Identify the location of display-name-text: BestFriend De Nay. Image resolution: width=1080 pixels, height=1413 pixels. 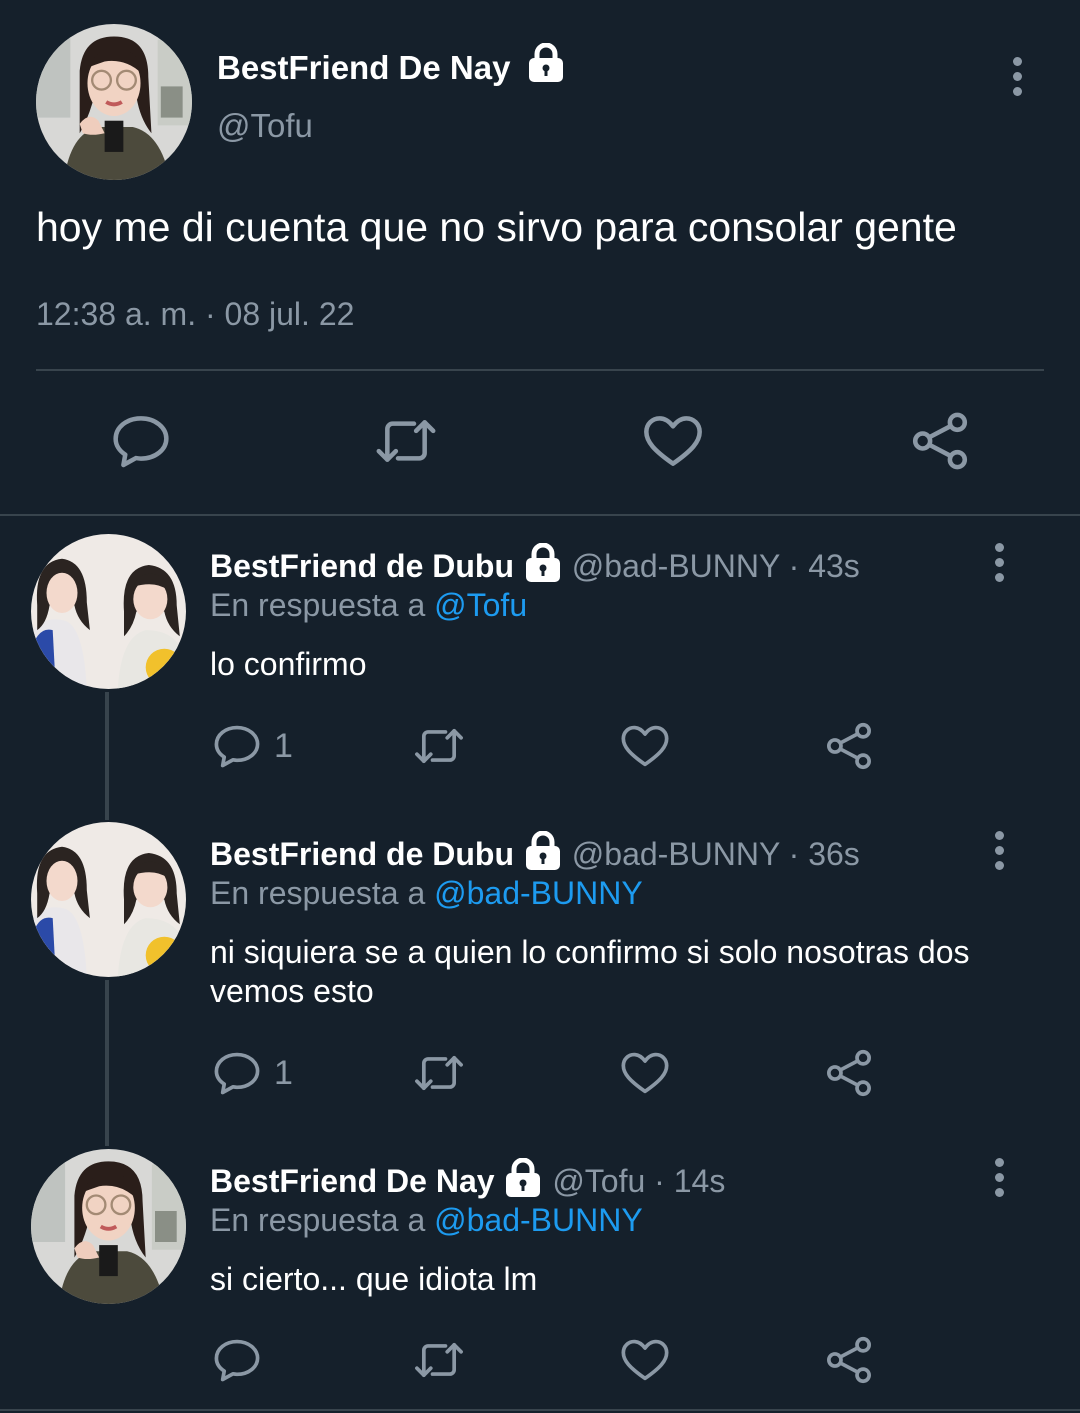
(364, 67).